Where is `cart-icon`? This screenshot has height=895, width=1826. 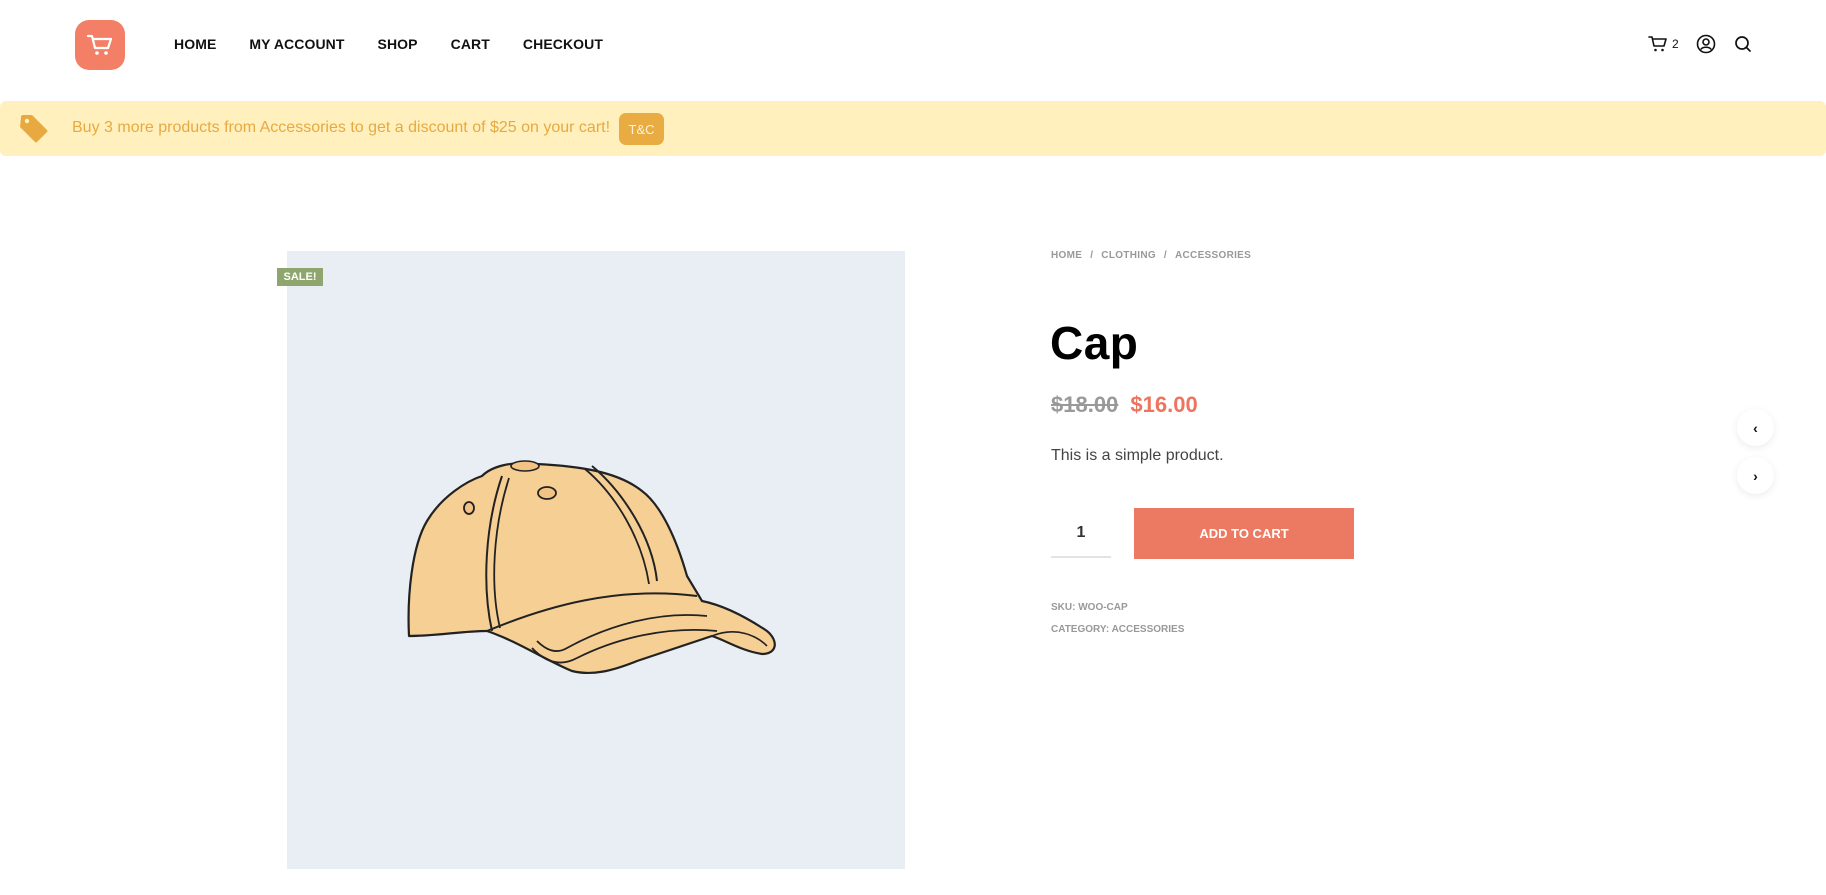
cart-icon is located at coordinates (1657, 44).